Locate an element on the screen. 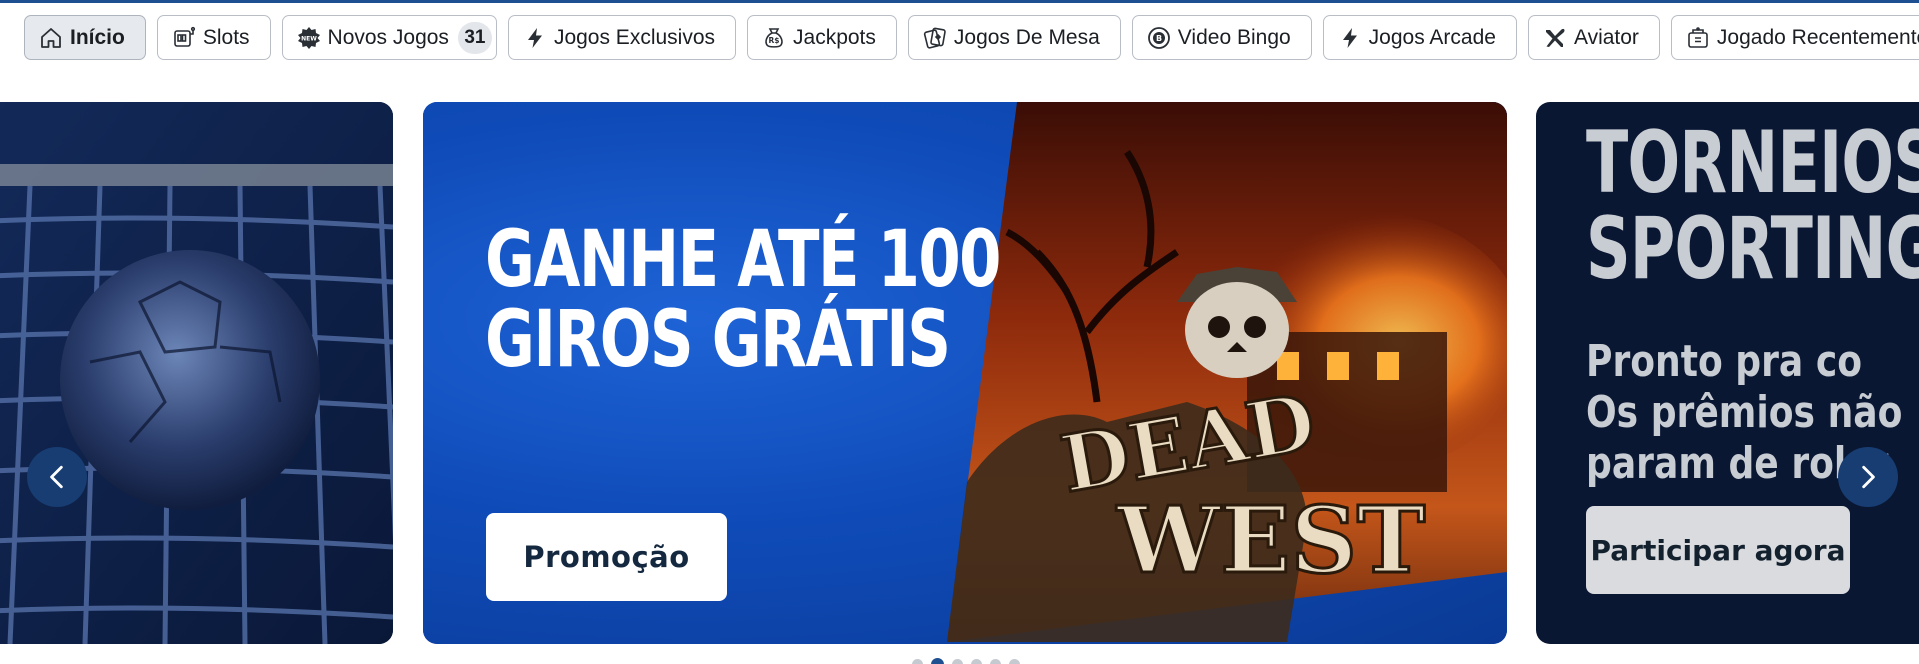 This screenshot has height=664, width=1919. home-icon is located at coordinates (51, 38).